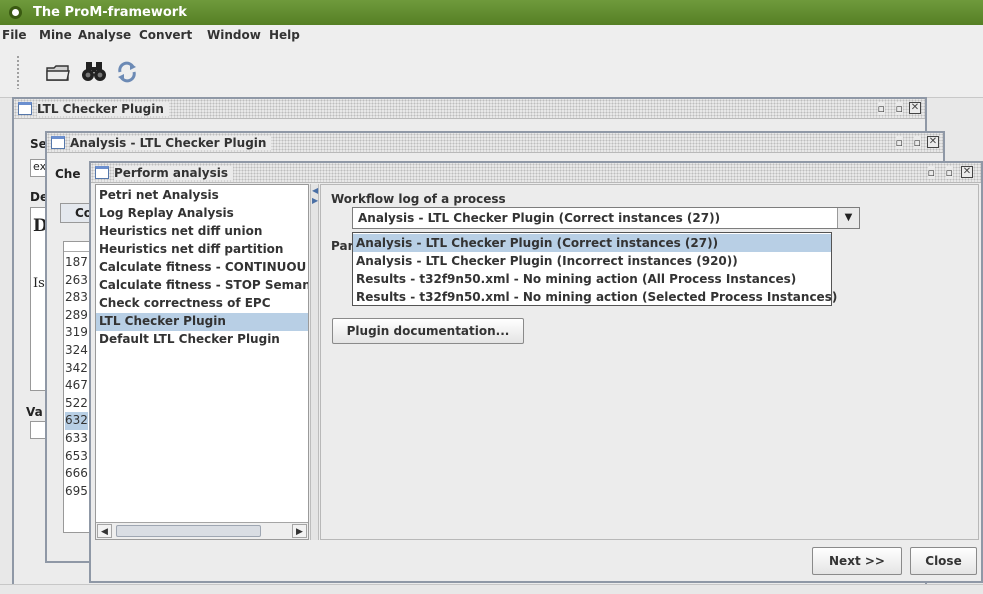 The image size is (983, 594). I want to click on folder-open-icon, so click(58, 73).